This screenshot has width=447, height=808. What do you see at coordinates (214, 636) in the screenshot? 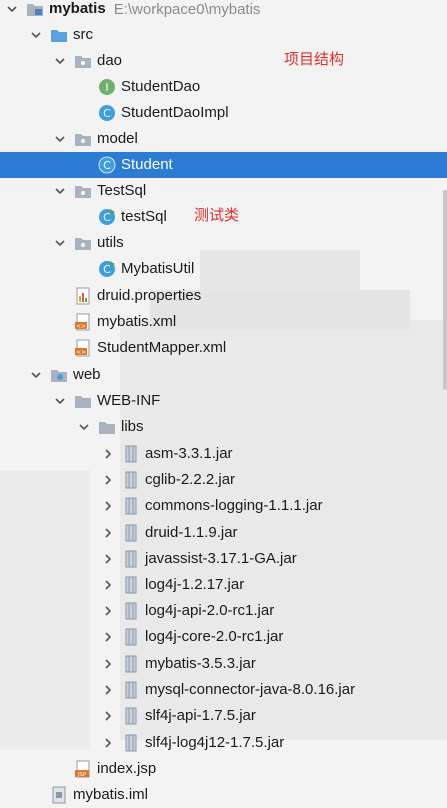
I see `jar-label: log4j-core-2.0-rc1.jar` at bounding box center [214, 636].